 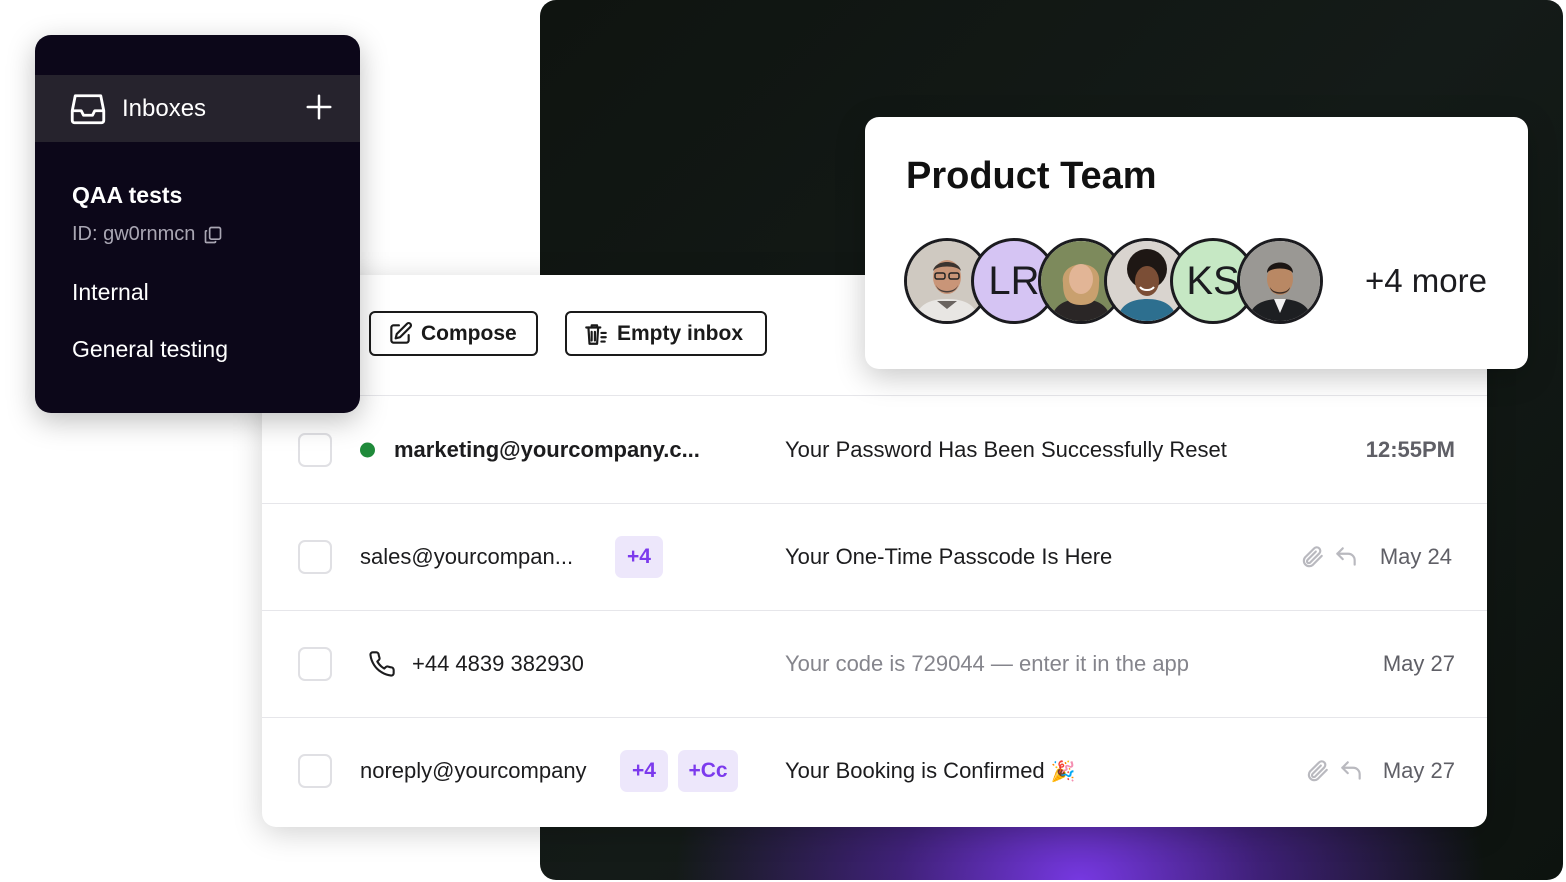 I want to click on inboxes-header: Inboxes, so click(x=197, y=108).